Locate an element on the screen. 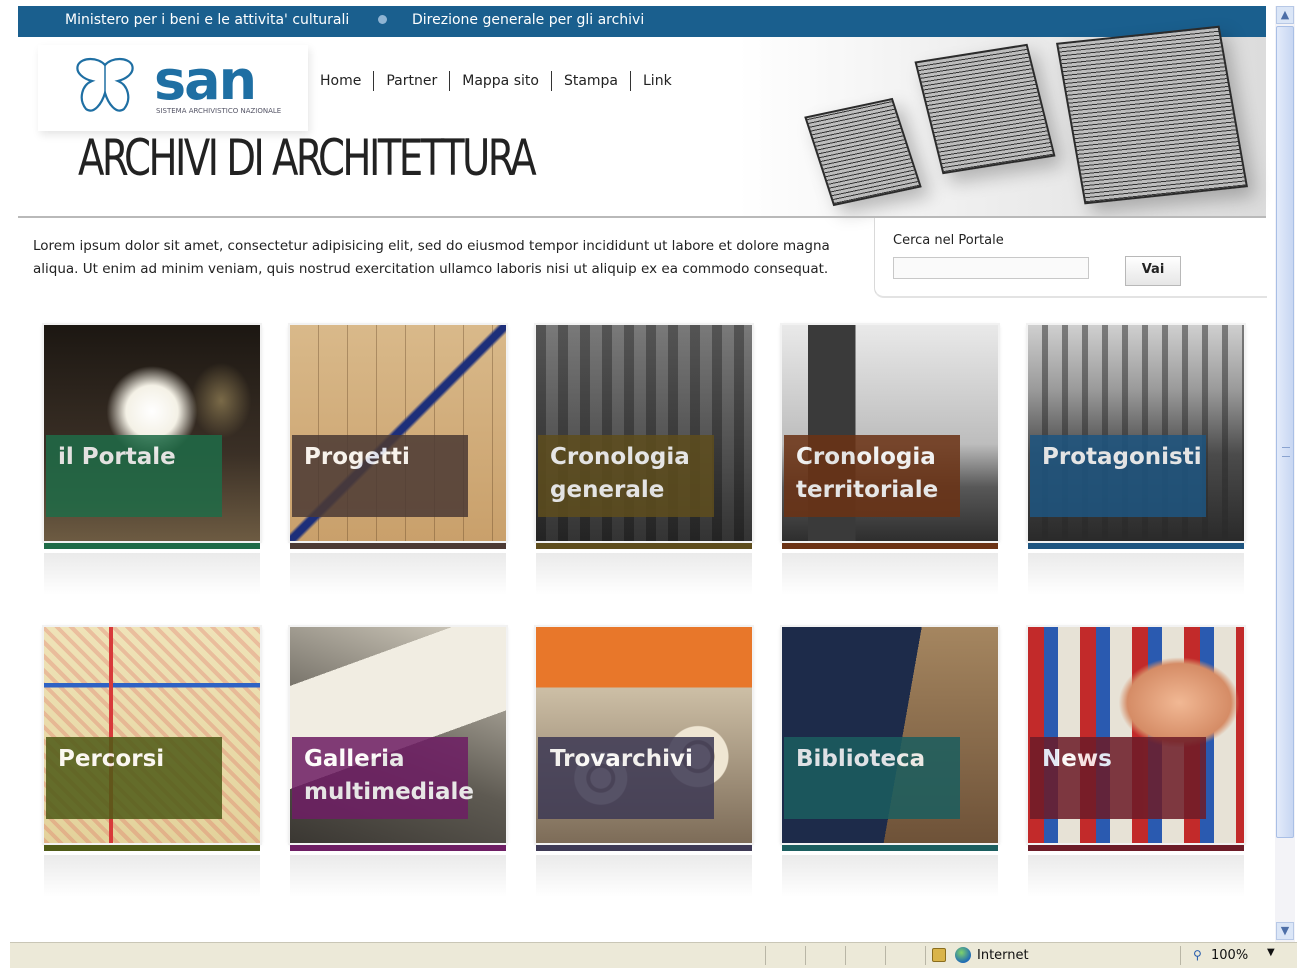  scroll-thumb is located at coordinates (1285, 432).